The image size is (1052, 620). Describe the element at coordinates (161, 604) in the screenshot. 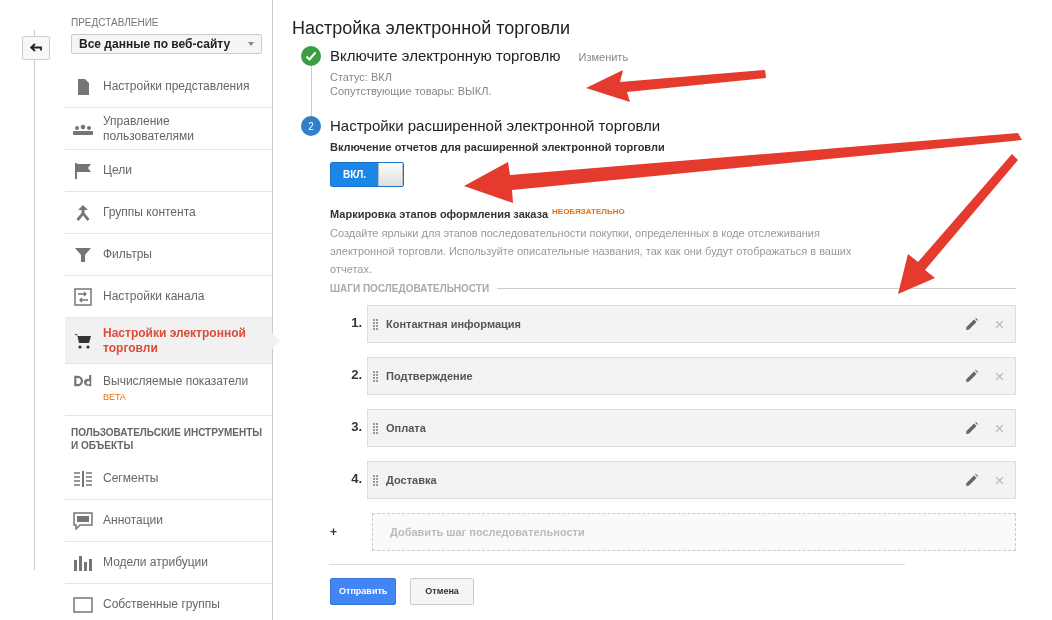

I see `sidebar-item-label: Собственные группы` at that location.